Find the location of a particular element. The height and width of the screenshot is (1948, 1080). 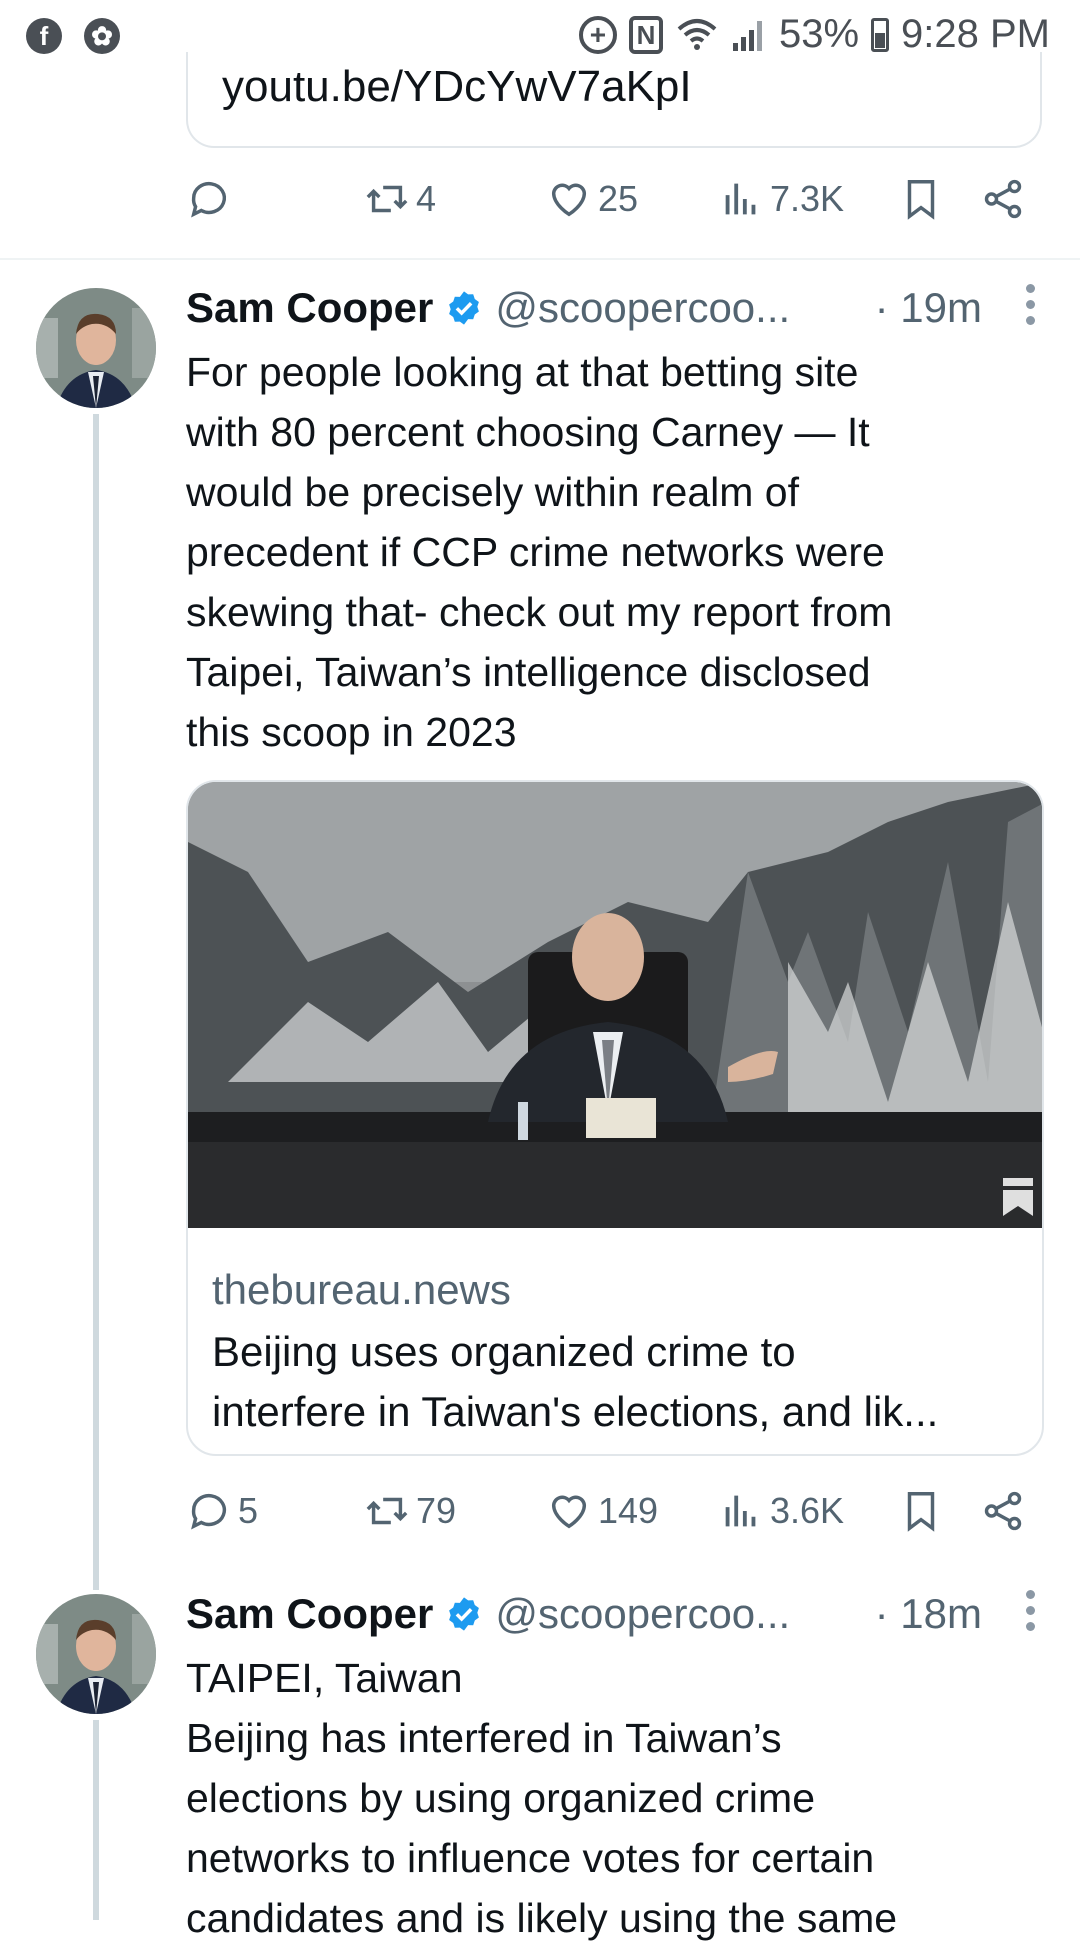

clock: 9:28 PM is located at coordinates (975, 34).